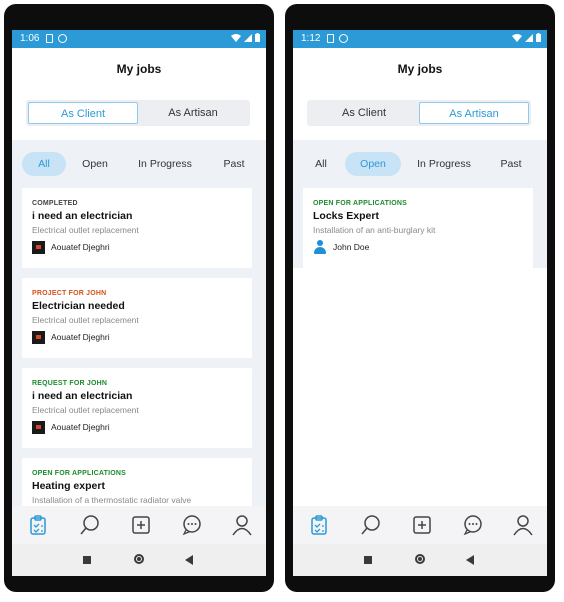 The image size is (564, 602). What do you see at coordinates (30, 38) in the screenshot?
I see `status-time: 1:06` at bounding box center [30, 38].